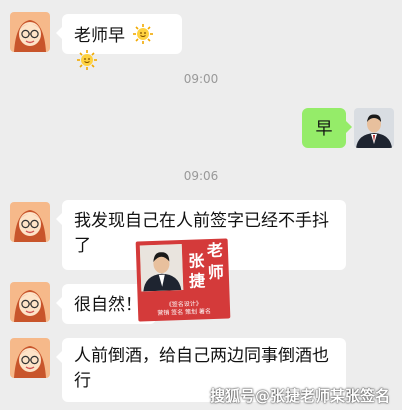 The width and height of the screenshot is (402, 410). Describe the element at coordinates (201, 79) in the screenshot. I see `timestamp: 09:00` at that location.